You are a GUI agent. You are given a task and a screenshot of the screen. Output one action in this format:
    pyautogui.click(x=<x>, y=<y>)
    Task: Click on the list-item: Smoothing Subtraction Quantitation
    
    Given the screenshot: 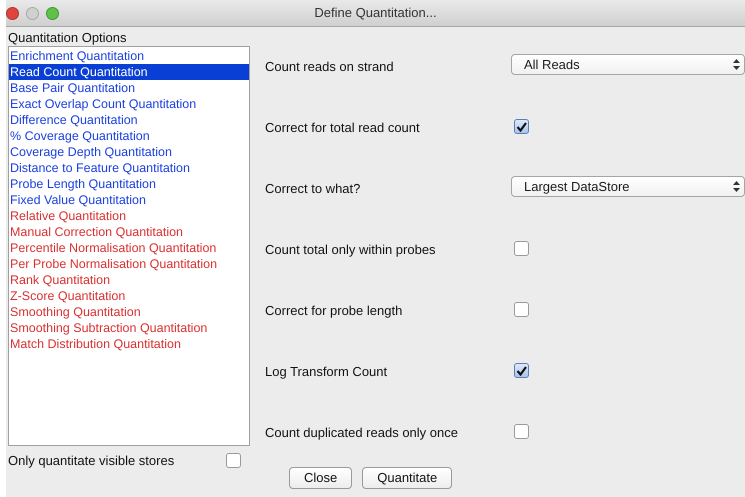 What is the action you would take?
    pyautogui.click(x=129, y=328)
    